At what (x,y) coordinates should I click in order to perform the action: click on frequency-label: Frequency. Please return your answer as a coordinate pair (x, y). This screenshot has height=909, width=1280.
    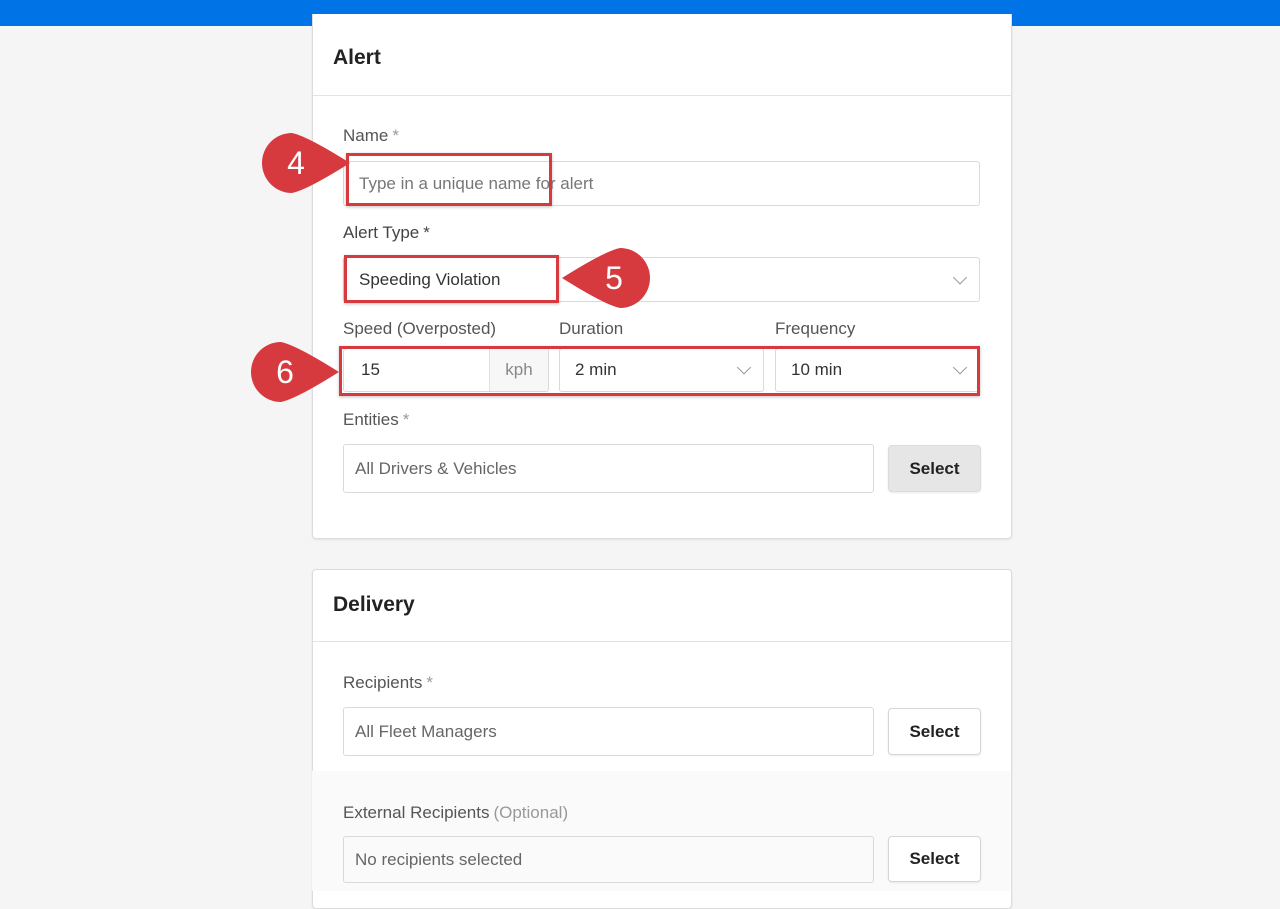
    Looking at the image, I should click on (815, 328).